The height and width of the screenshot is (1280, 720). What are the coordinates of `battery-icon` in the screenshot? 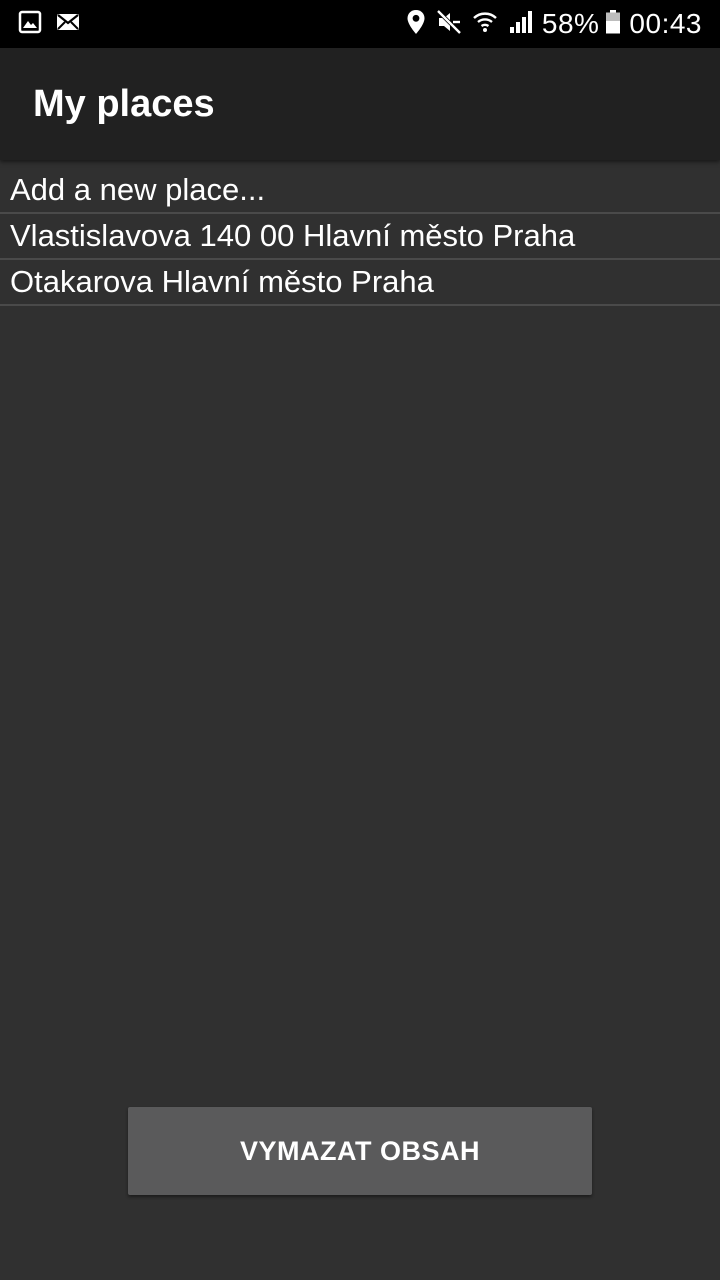 It's located at (613, 24).